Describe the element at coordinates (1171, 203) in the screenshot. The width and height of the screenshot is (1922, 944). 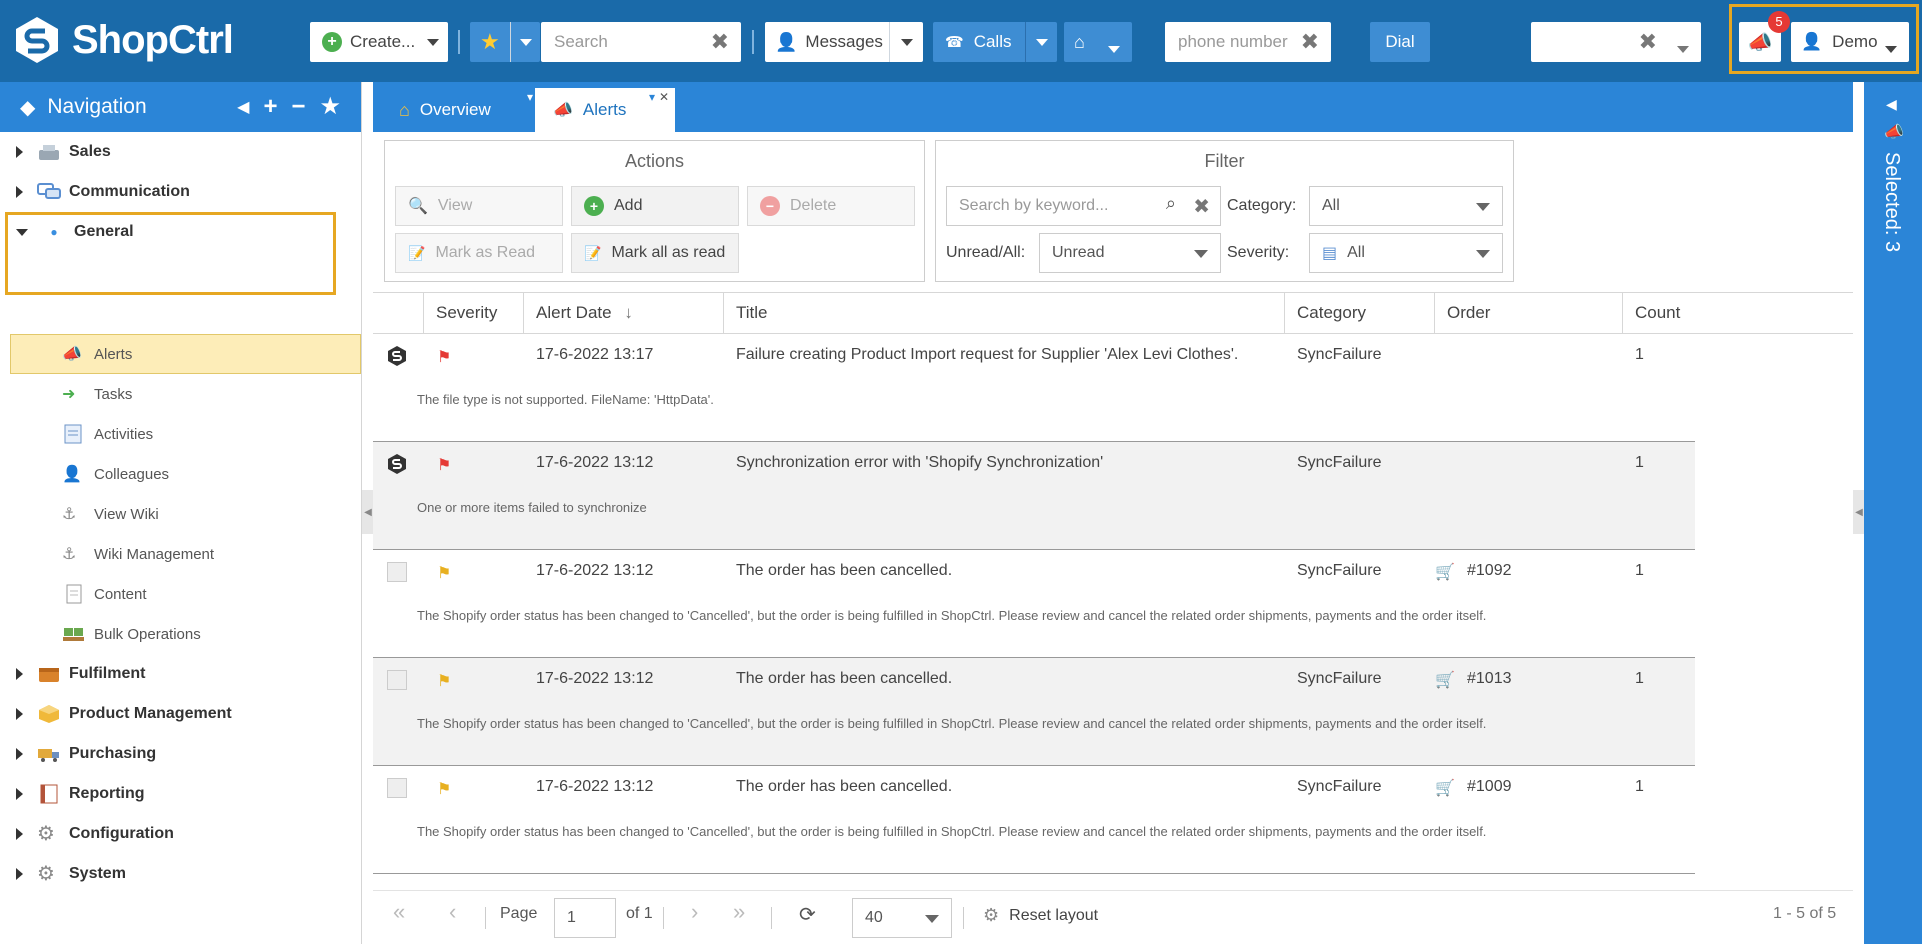
I see `search-icon: ⌕` at that location.